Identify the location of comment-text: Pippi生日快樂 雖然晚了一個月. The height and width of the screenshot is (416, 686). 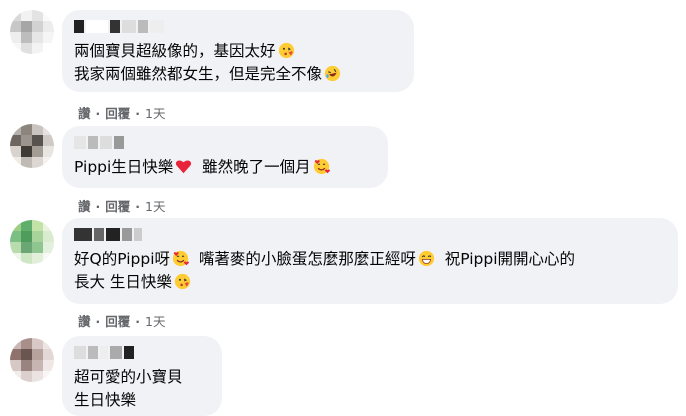
(225, 167).